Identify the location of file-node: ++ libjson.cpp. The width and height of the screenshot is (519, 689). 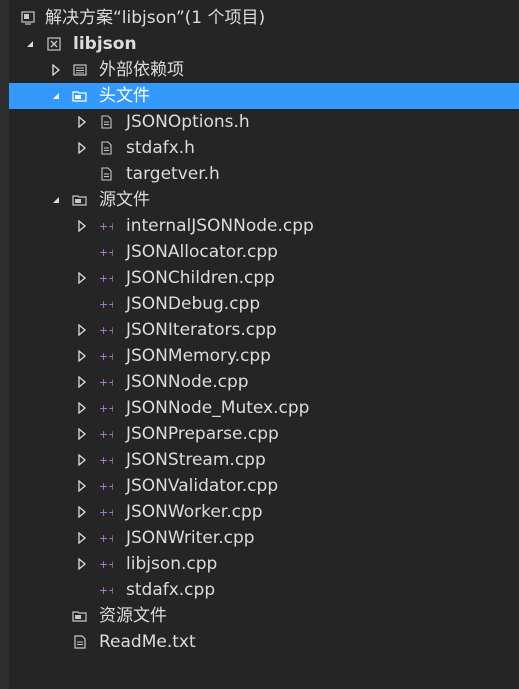
(264, 564).